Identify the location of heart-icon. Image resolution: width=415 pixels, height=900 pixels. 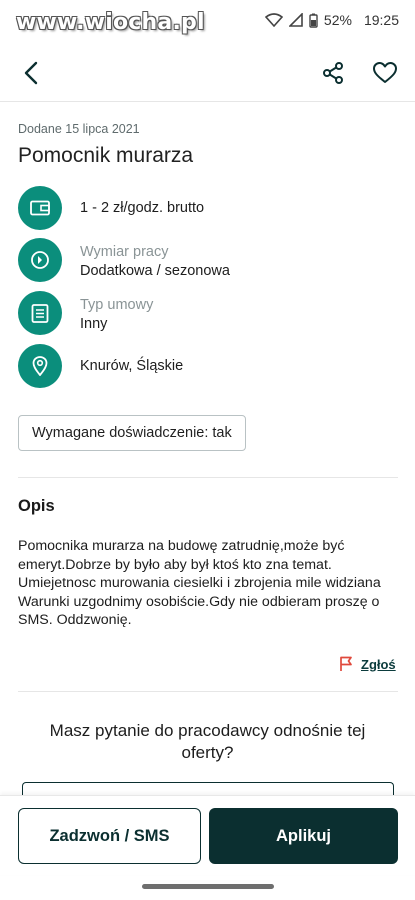
(385, 72).